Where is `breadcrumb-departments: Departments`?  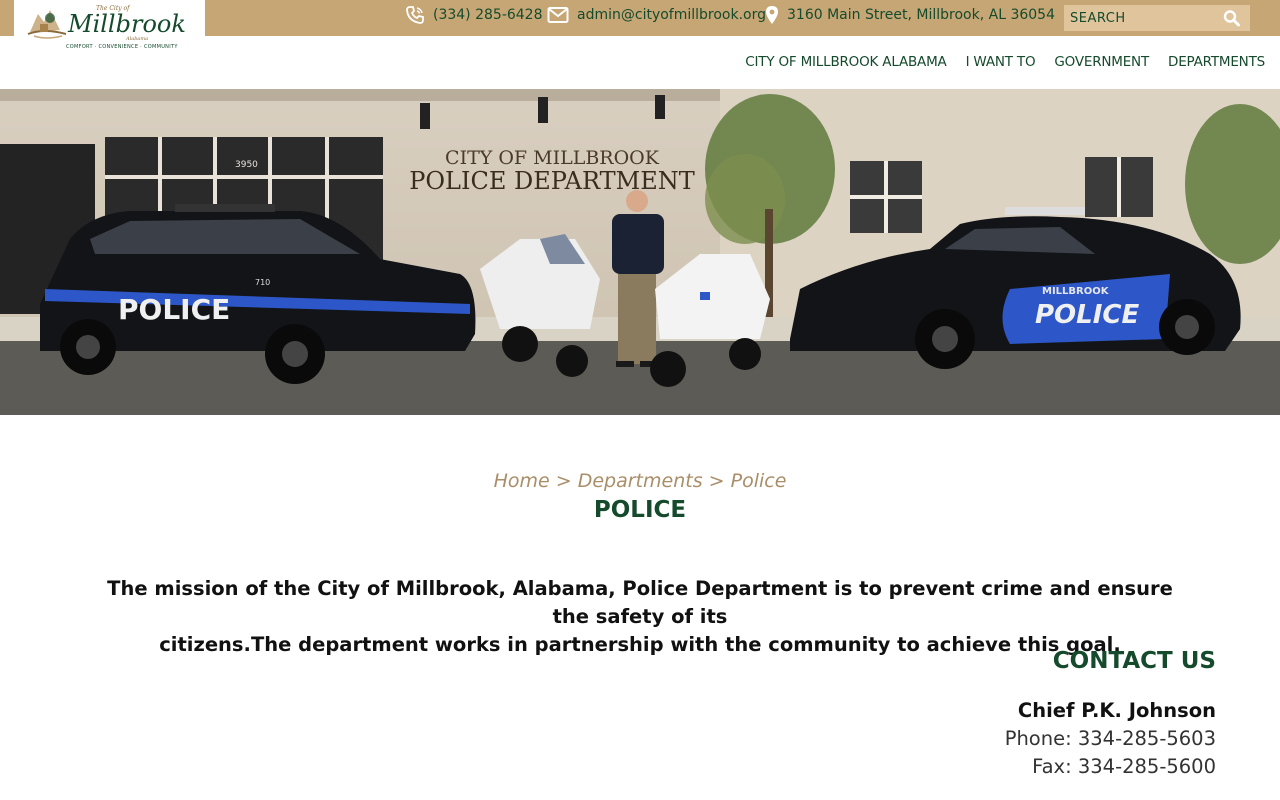 breadcrumb-departments: Departments is located at coordinates (640, 481).